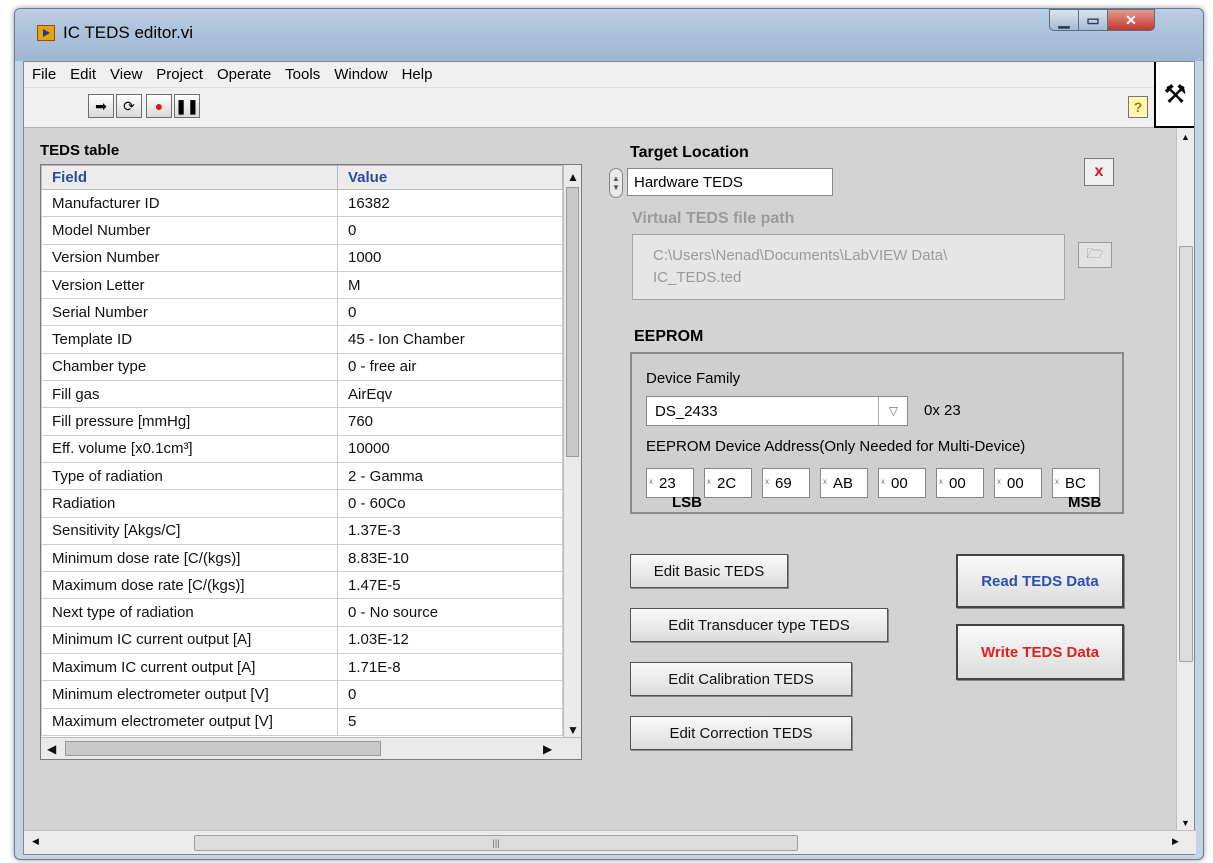  Describe the element at coordinates (189, 585) in the screenshot. I see `field-cell: Maximum dose rate [C/(kgs)]` at that location.